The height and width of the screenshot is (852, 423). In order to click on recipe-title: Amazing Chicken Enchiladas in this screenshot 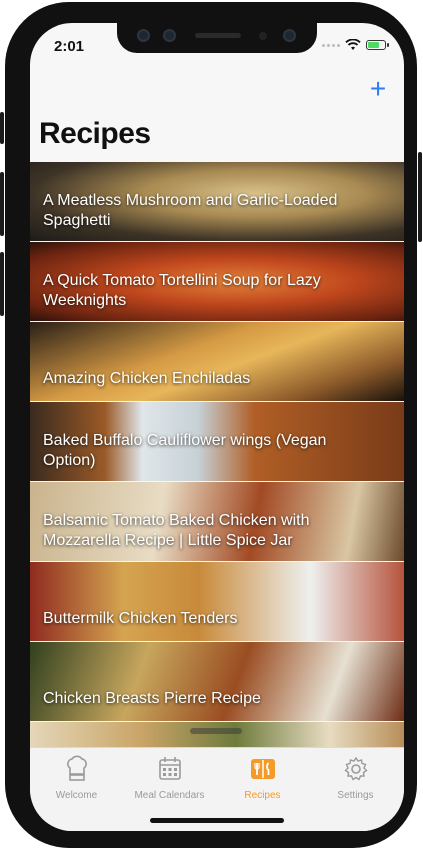, I will do `click(147, 378)`.